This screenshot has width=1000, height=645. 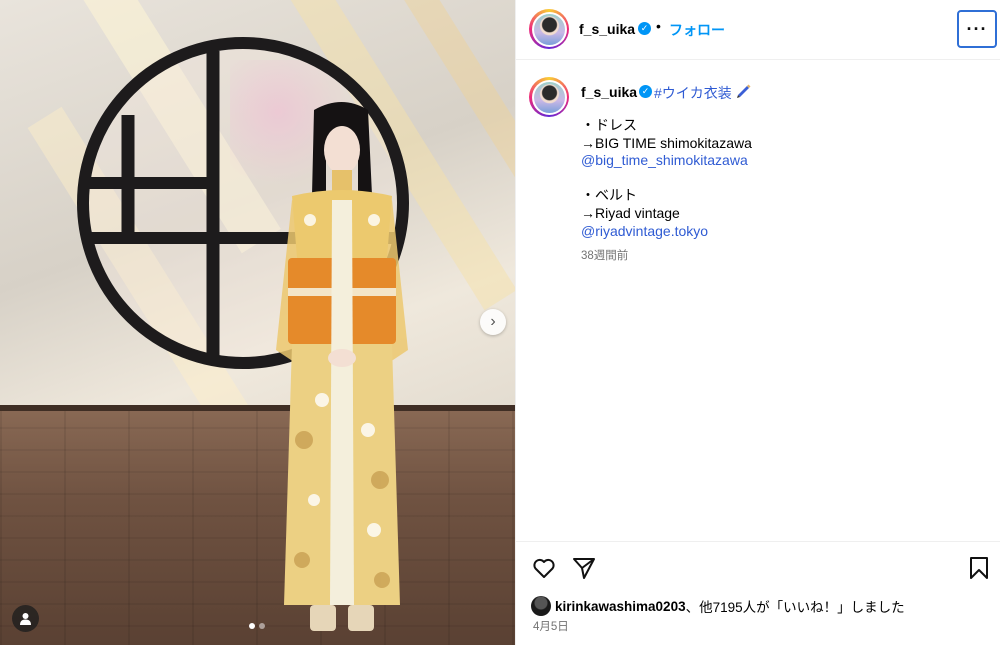 What do you see at coordinates (252, 626) in the screenshot?
I see `carousel-dot-active` at bounding box center [252, 626].